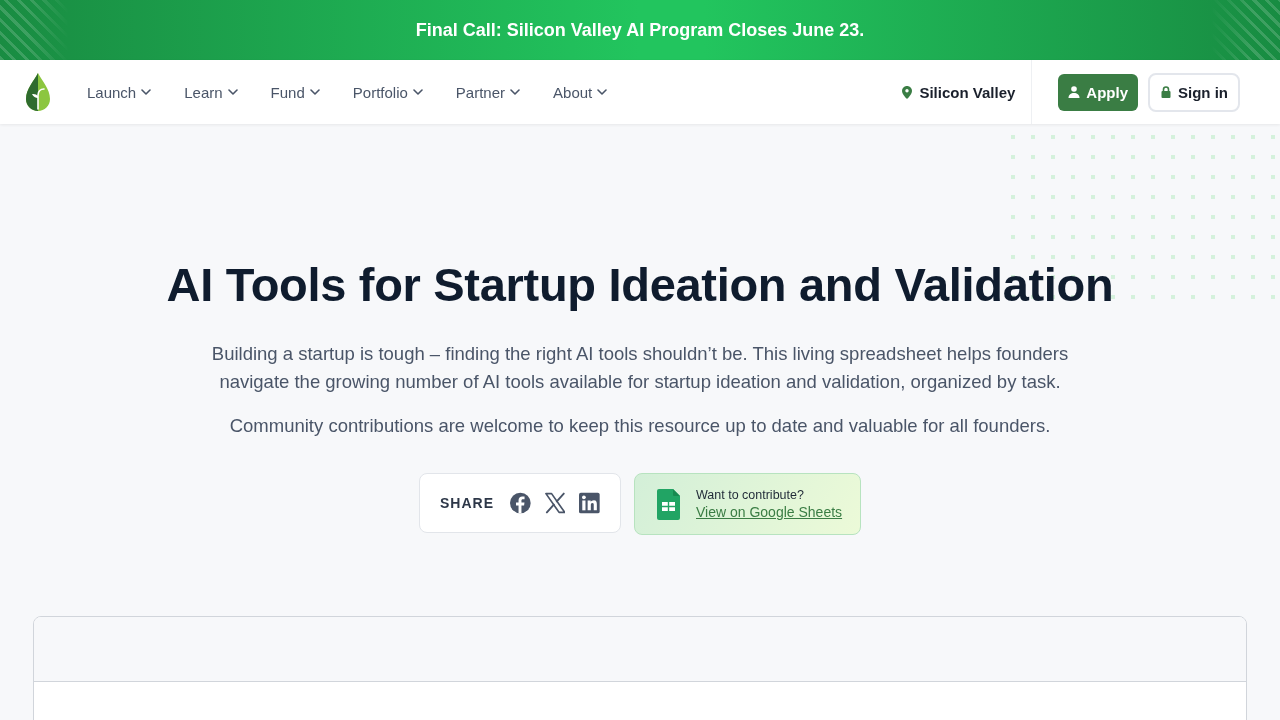 The height and width of the screenshot is (720, 1280). I want to click on page-title: AI Tools for Startup Ideation and Validation, so click(640, 285).